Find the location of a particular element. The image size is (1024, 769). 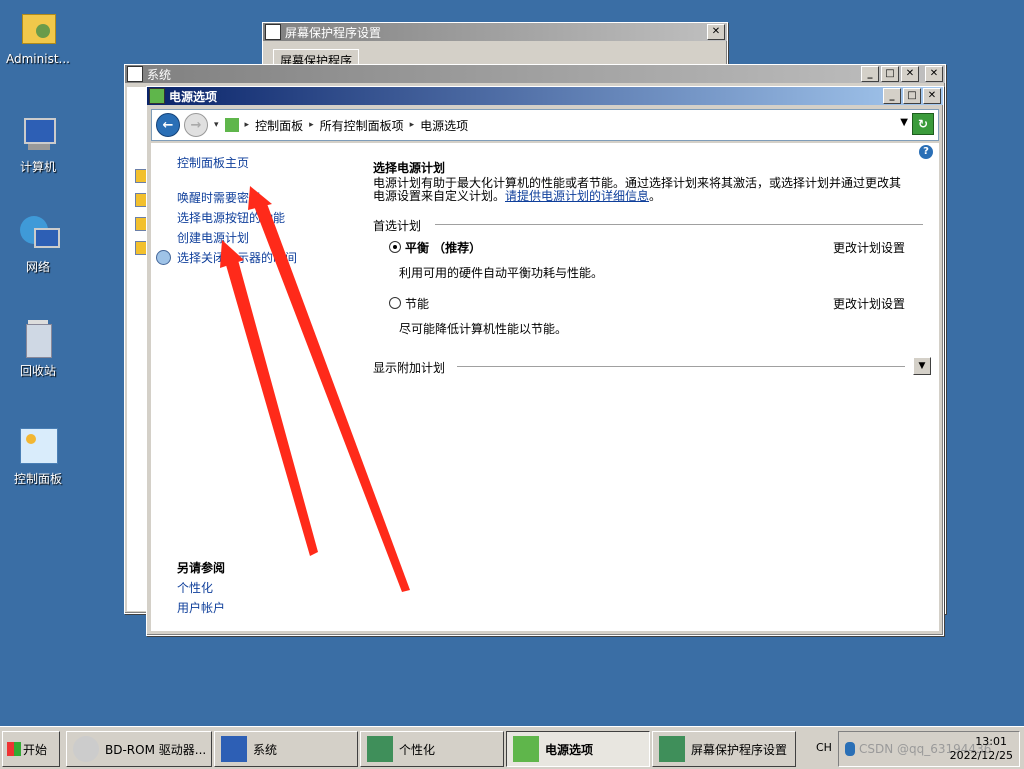

see-also-personalization: 个性化 is located at coordinates (195, 587).